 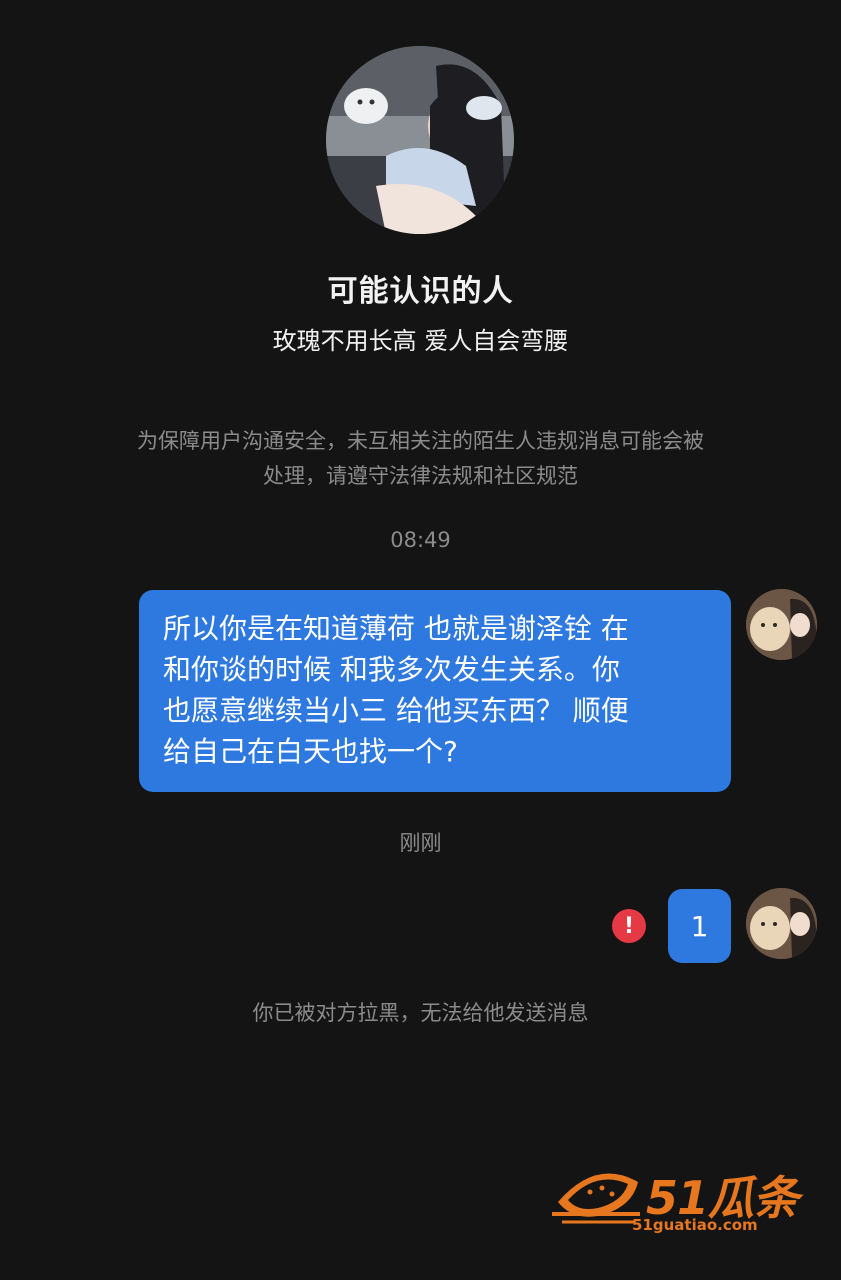 What do you see at coordinates (629, 926) in the screenshot?
I see `error-icon: !` at bounding box center [629, 926].